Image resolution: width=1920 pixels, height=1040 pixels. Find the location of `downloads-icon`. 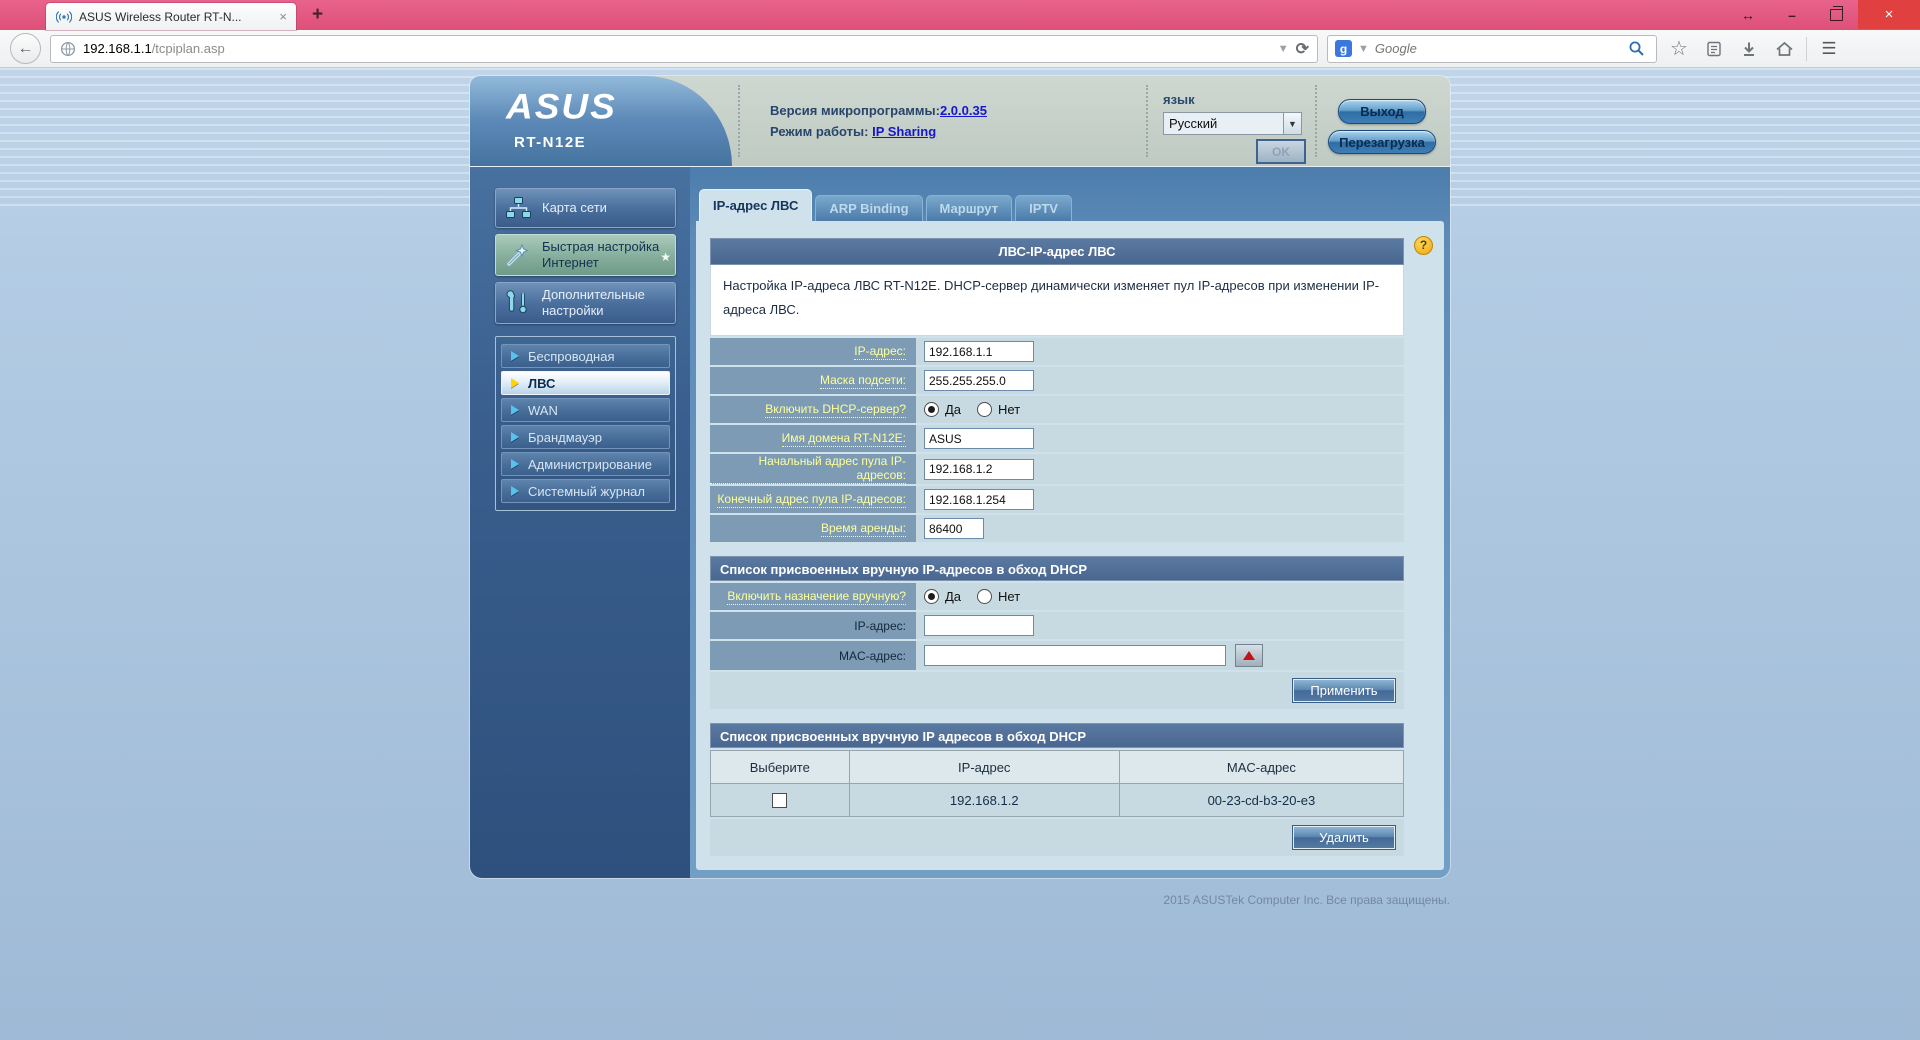

downloads-icon is located at coordinates (1749, 49).